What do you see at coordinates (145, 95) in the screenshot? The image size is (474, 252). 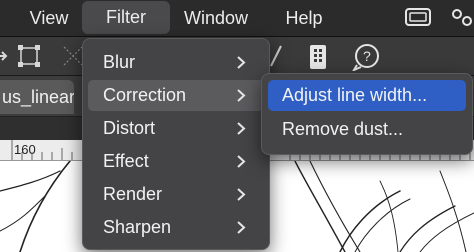 I see `menu-item-label: Correction` at bounding box center [145, 95].